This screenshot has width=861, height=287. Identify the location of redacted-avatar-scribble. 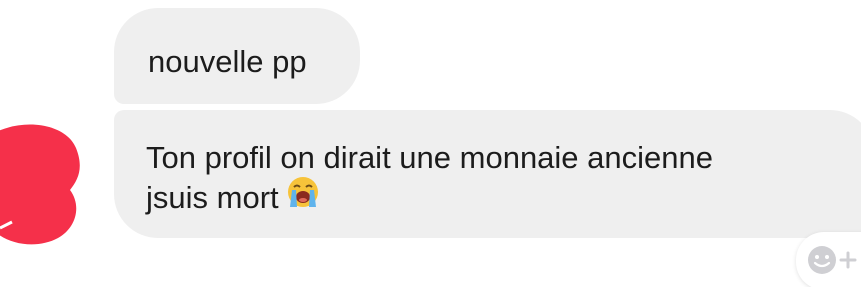
(40, 184).